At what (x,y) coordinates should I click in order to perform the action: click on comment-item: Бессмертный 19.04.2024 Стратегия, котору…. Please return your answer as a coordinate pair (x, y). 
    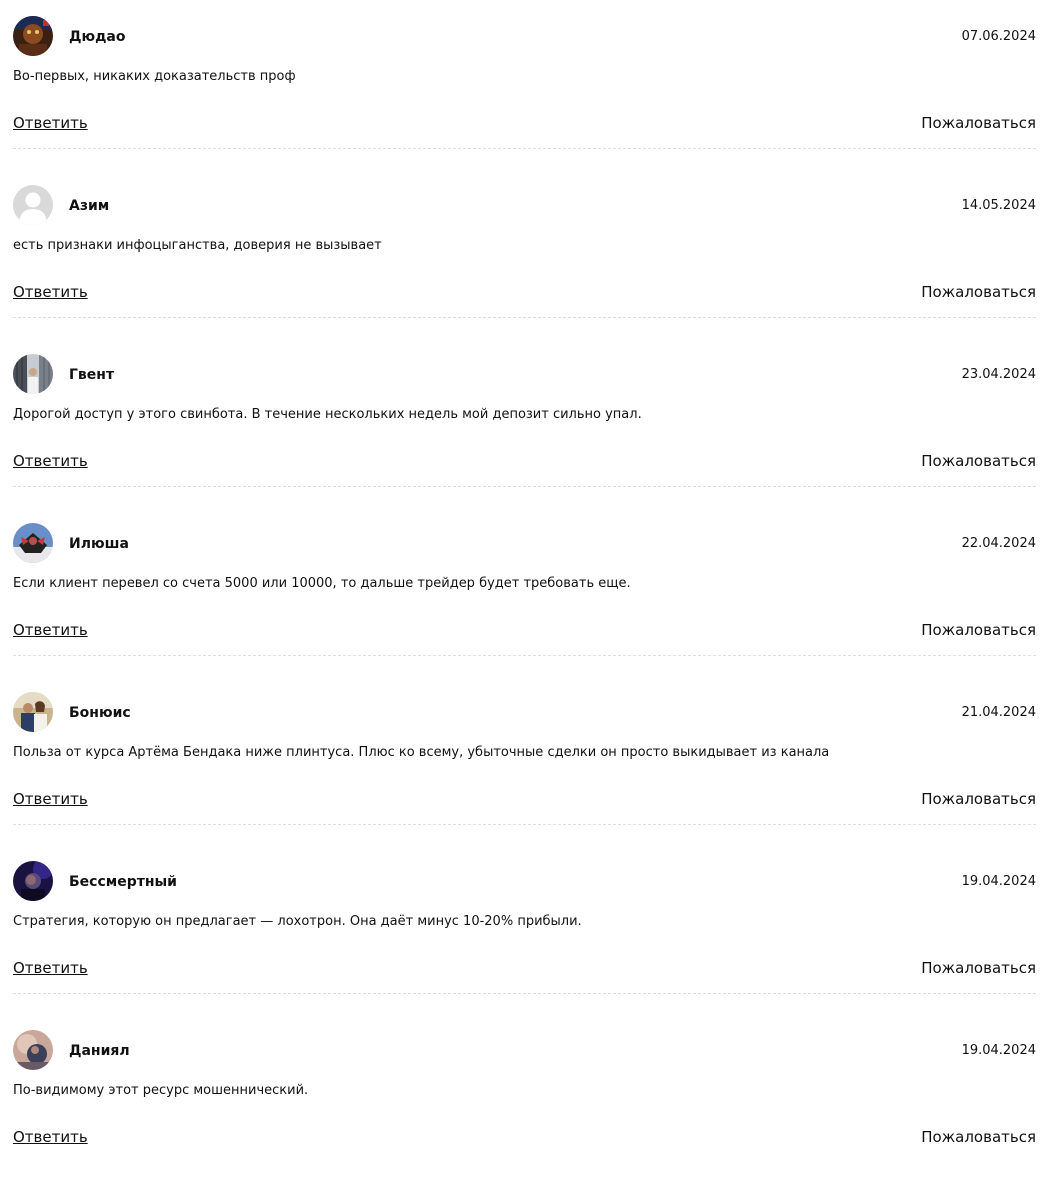
    Looking at the image, I should click on (524, 929).